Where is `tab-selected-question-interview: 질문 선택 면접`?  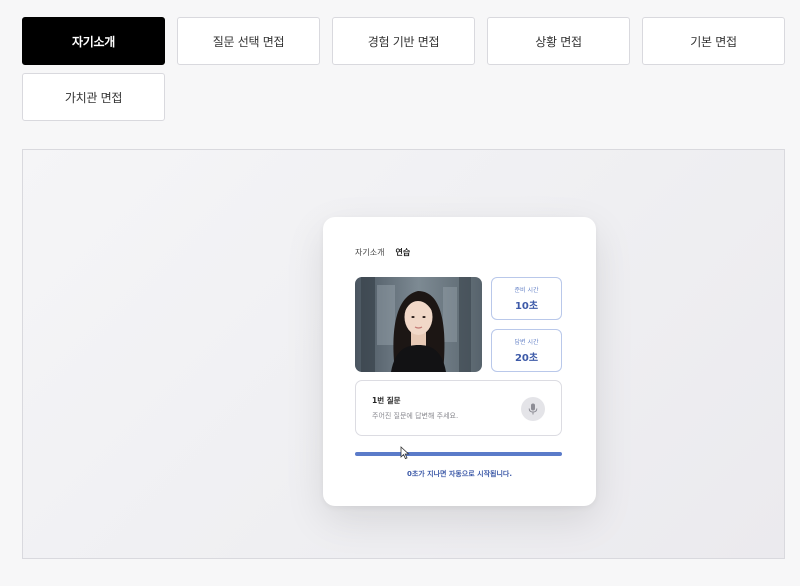 tab-selected-question-interview: 질문 선택 면접 is located at coordinates (248, 41).